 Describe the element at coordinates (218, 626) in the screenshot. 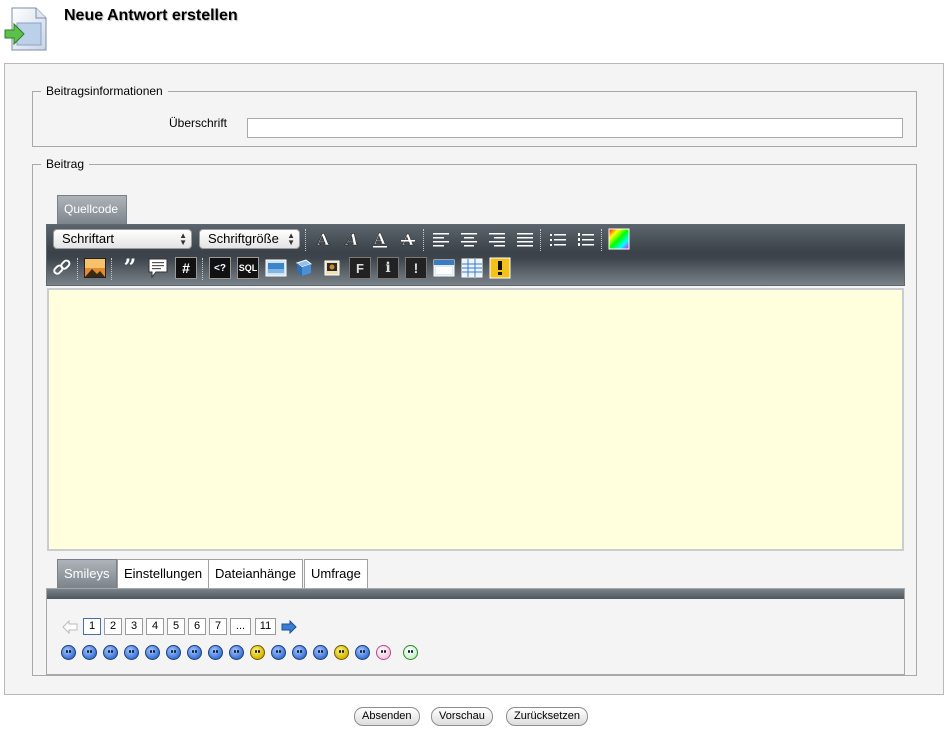

I see `page-button-7: 7` at that location.